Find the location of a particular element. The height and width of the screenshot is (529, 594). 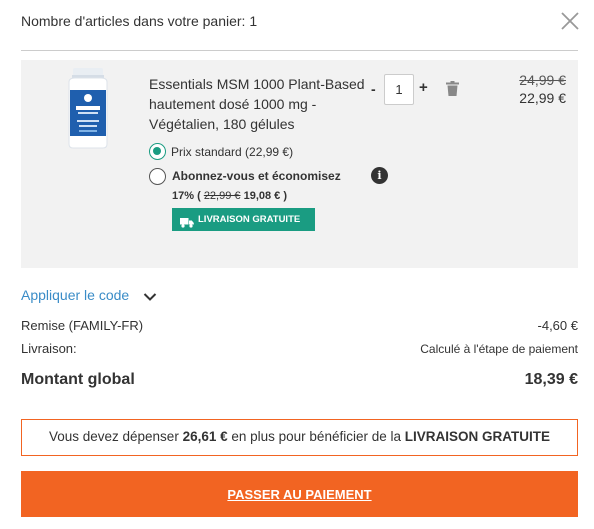

original-price: 24,99 € is located at coordinates (542, 80).